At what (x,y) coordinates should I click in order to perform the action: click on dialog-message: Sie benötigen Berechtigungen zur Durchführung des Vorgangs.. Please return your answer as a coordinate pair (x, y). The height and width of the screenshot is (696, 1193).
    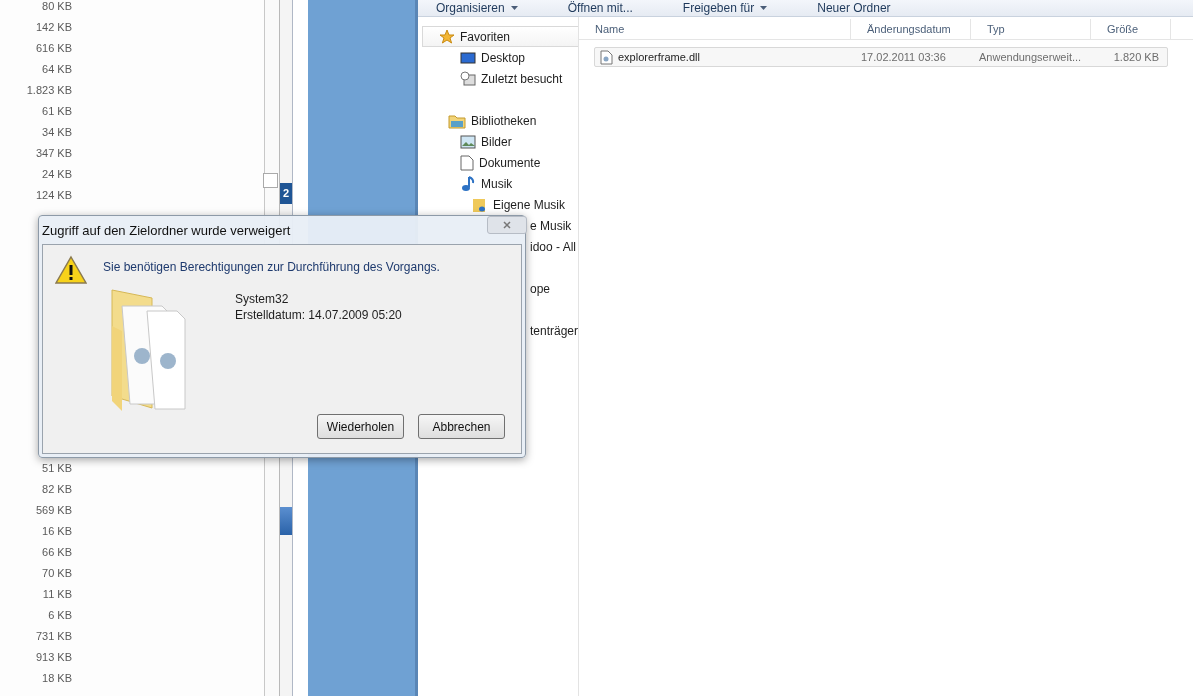
    Looking at the image, I should click on (271, 266).